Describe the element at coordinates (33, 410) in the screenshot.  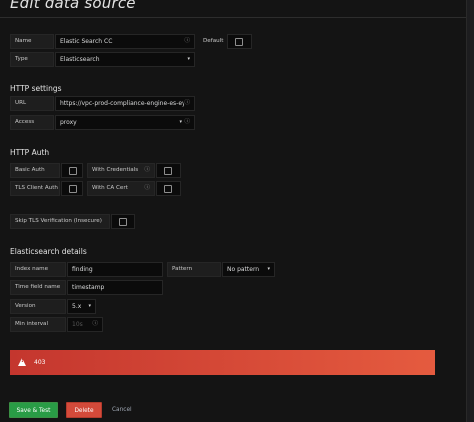
I see `save-test-button: Save & Test` at that location.